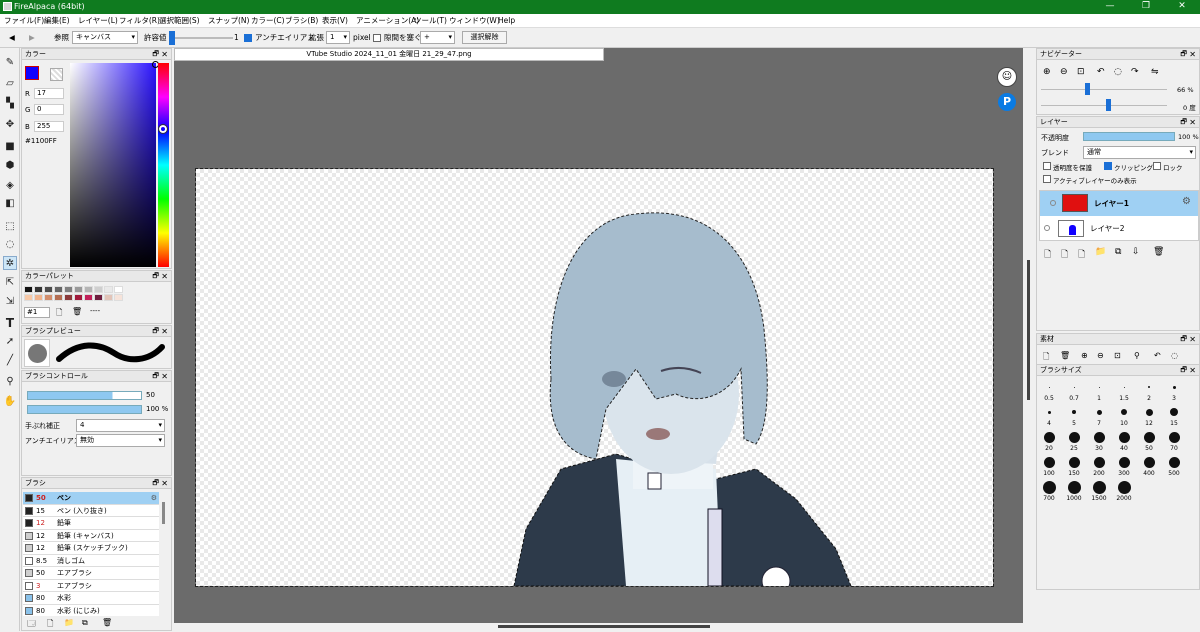 This screenshot has height=632, width=1200. Describe the element at coordinates (335, 21) in the screenshot. I see `menu-view: 表示(V)` at that location.